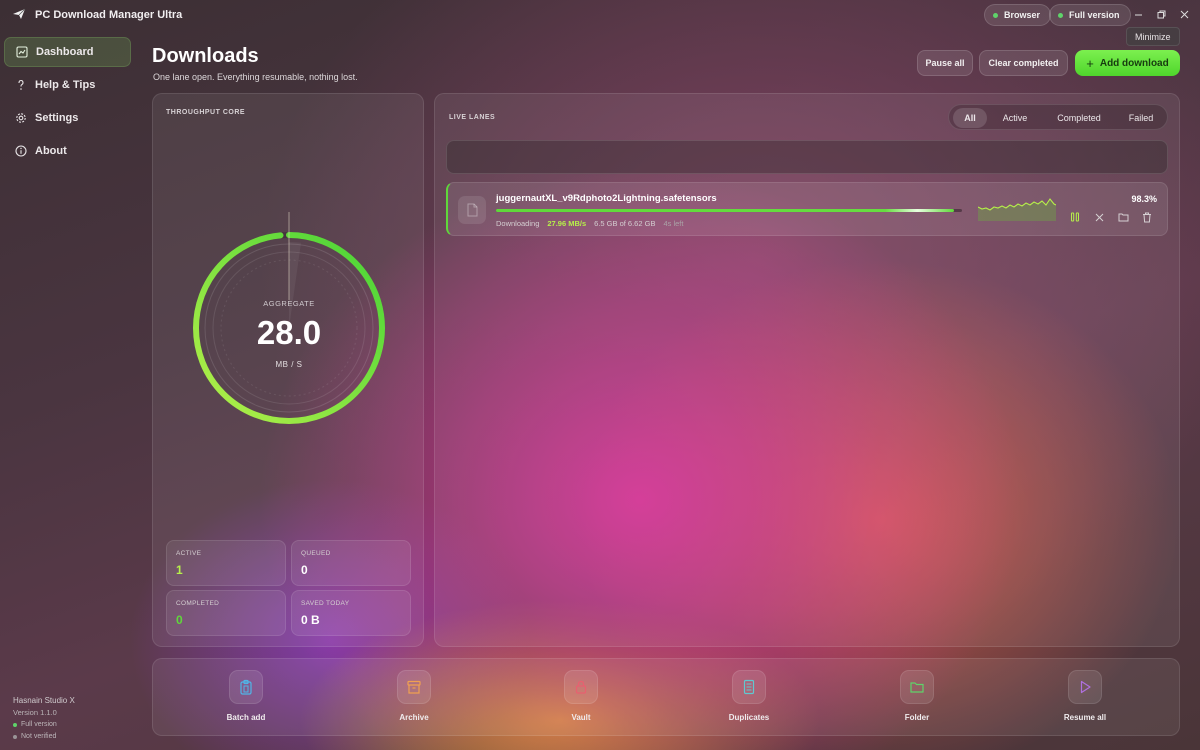  What do you see at coordinates (1094, 15) in the screenshot?
I see `full-version-label: Full version` at bounding box center [1094, 15].